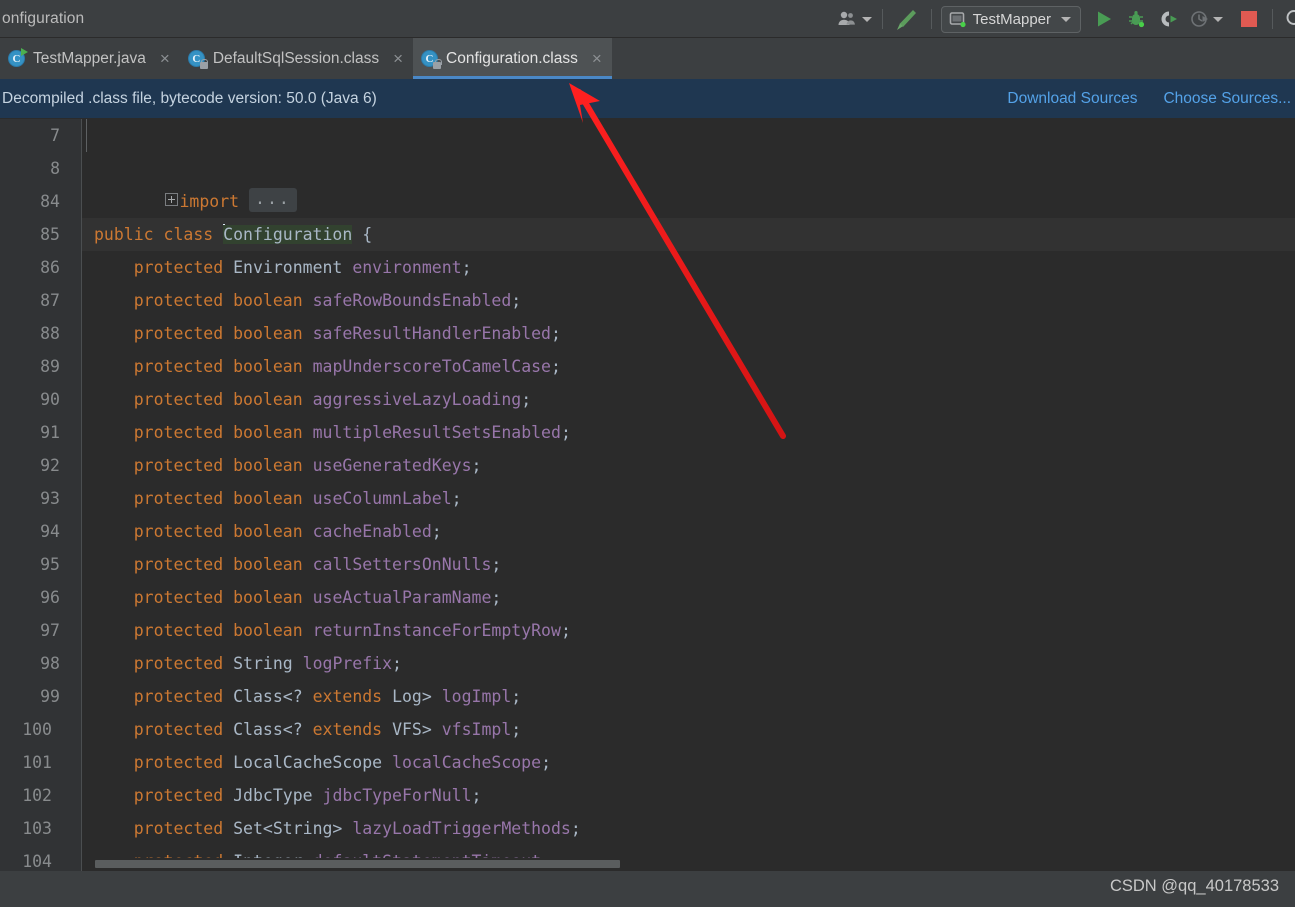  What do you see at coordinates (1104, 19) in the screenshot?
I see `run-button` at bounding box center [1104, 19].